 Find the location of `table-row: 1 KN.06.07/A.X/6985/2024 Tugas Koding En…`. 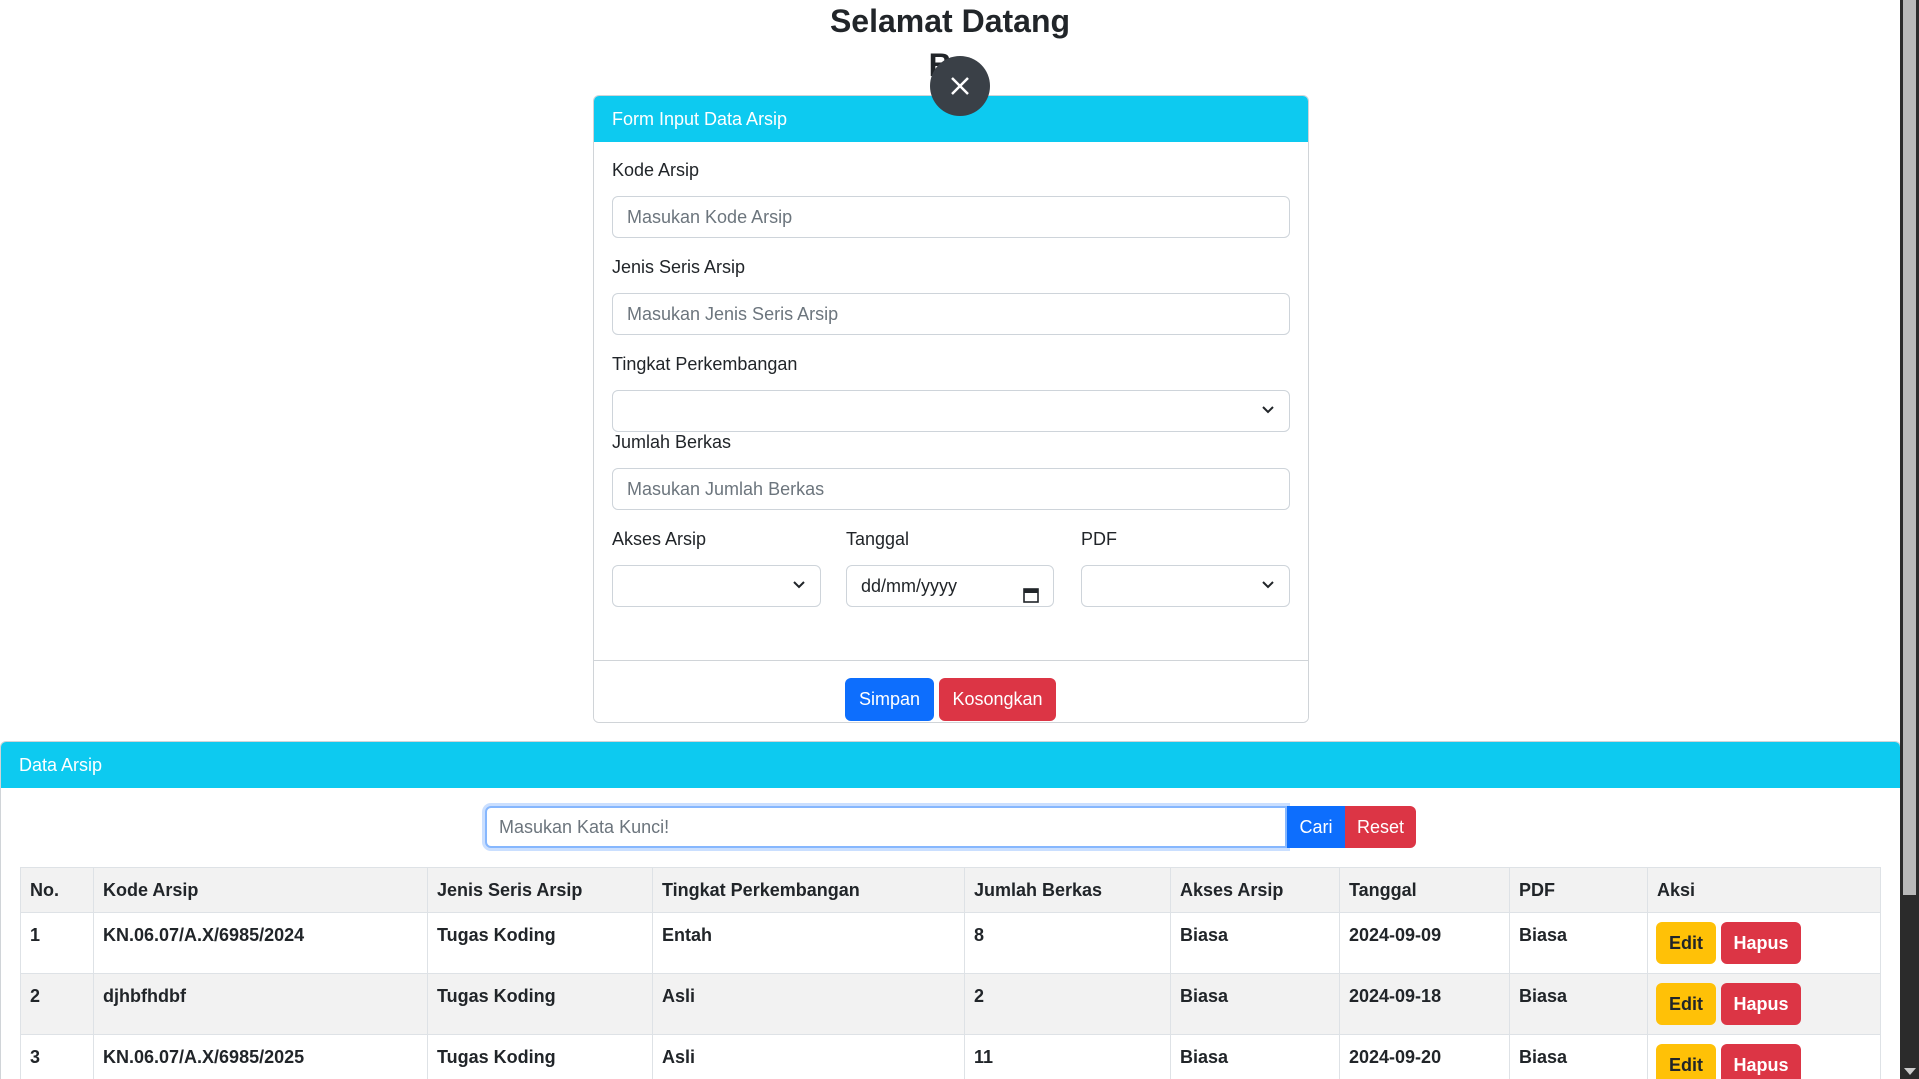

table-row: 1 KN.06.07/A.X/6985/2024 Tugas Koding En… is located at coordinates (950, 943).